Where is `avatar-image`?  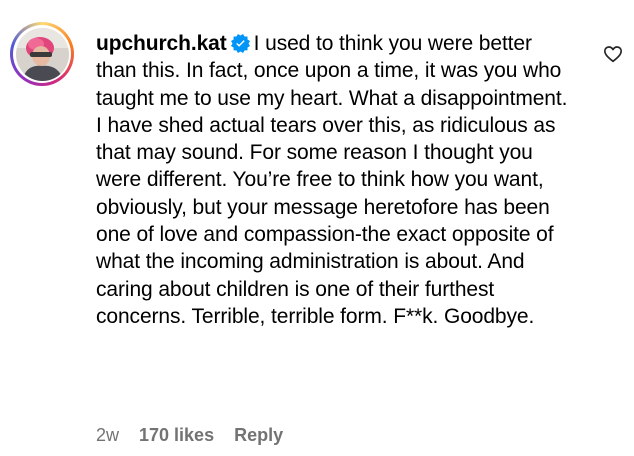
avatar-image is located at coordinates (42, 54).